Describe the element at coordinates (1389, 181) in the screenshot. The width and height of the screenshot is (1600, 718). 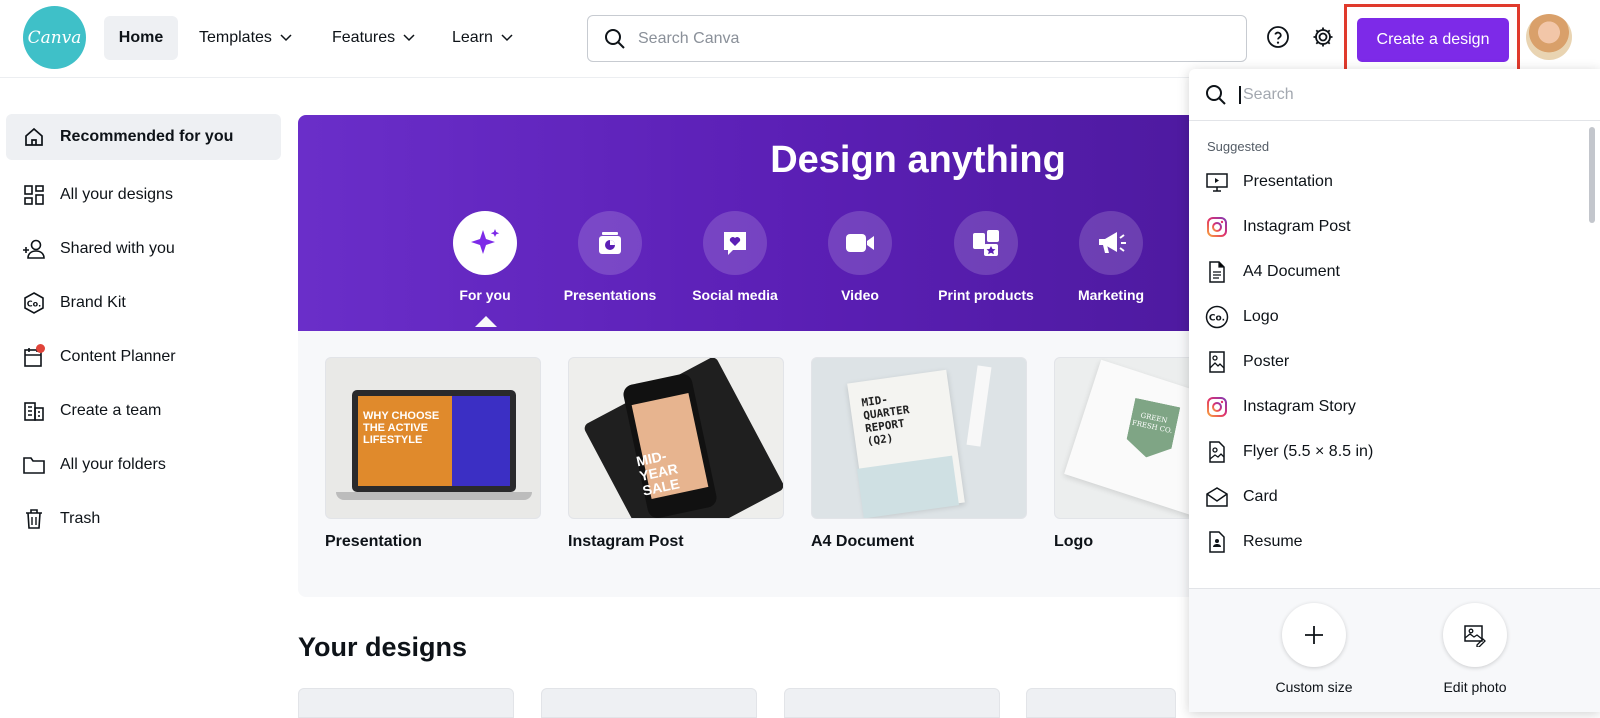
I see `dropdown-item-presentation: Presentation` at that location.